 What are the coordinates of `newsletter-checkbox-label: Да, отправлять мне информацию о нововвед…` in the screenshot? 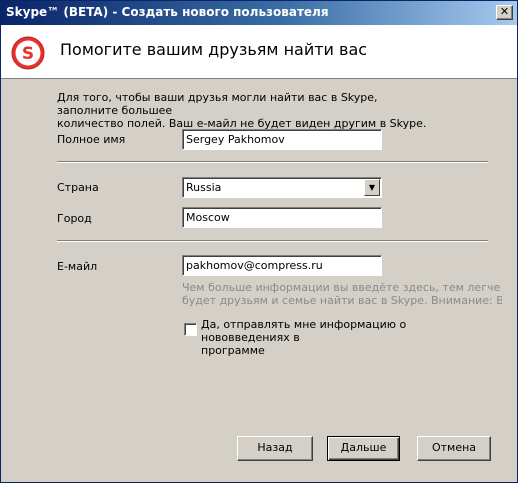 It's located at (346, 337).